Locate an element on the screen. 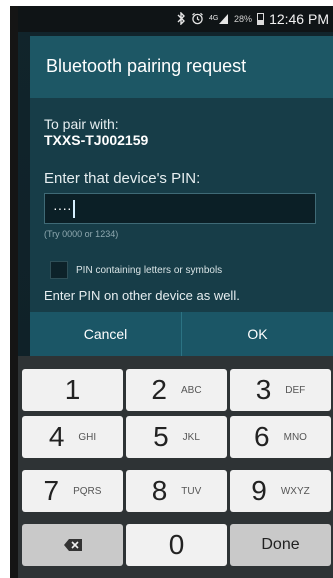  battery-percent: 28% is located at coordinates (243, 19).